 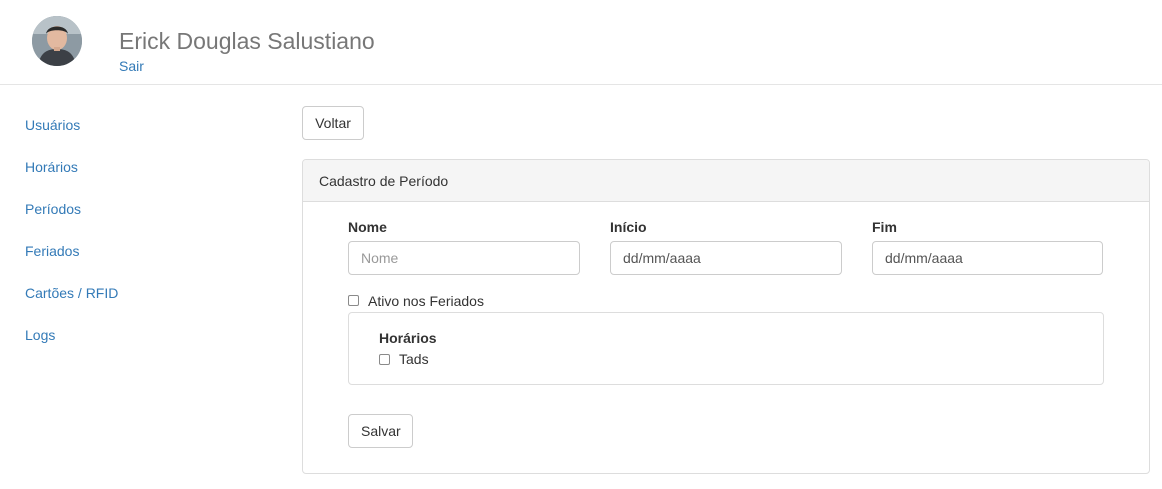 What do you see at coordinates (333, 123) in the screenshot?
I see `back-button: Voltar` at bounding box center [333, 123].